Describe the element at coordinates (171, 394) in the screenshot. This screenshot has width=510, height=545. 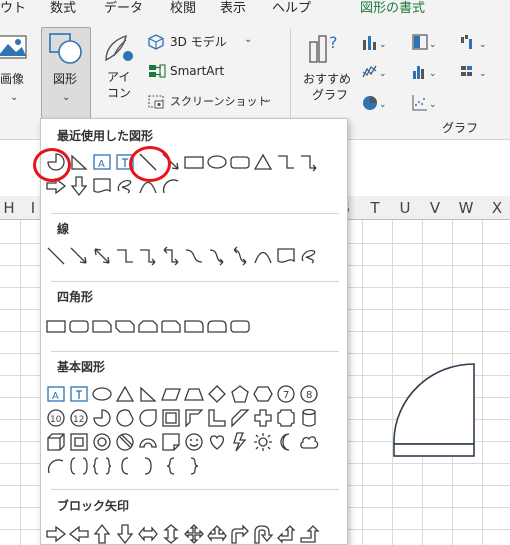
I see `shape-para-icon` at that location.